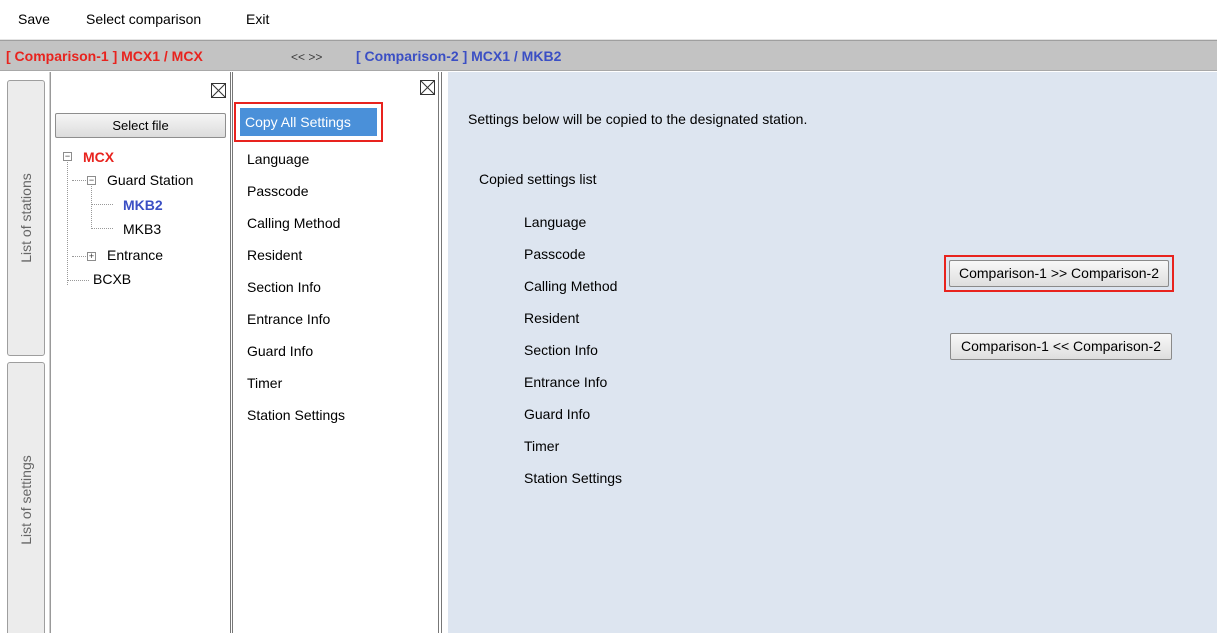  I want to click on copied-settings-heading: Copied settings list, so click(538, 179).